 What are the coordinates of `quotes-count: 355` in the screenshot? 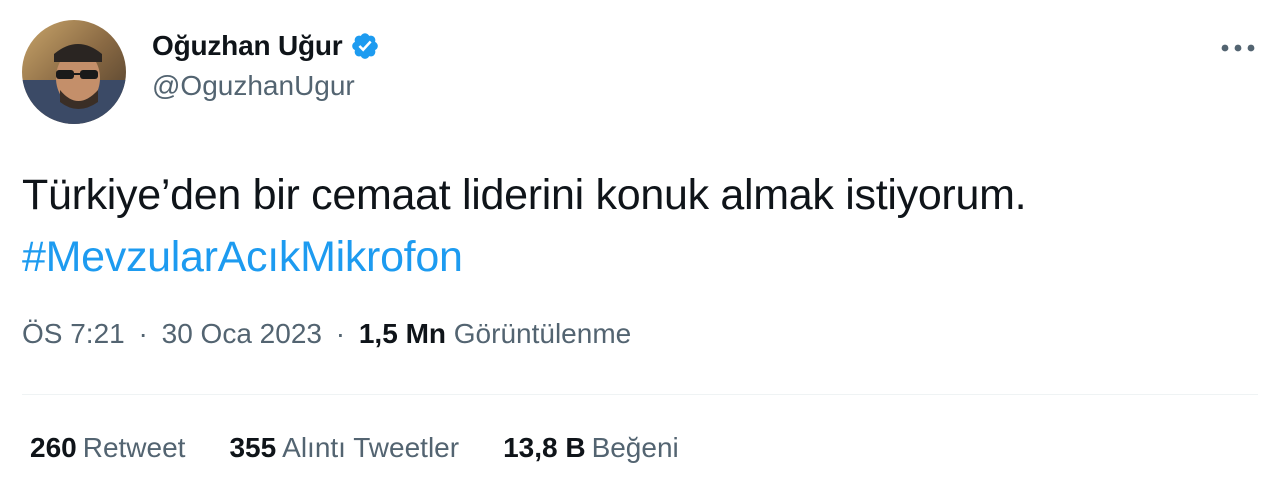 It's located at (253, 447).